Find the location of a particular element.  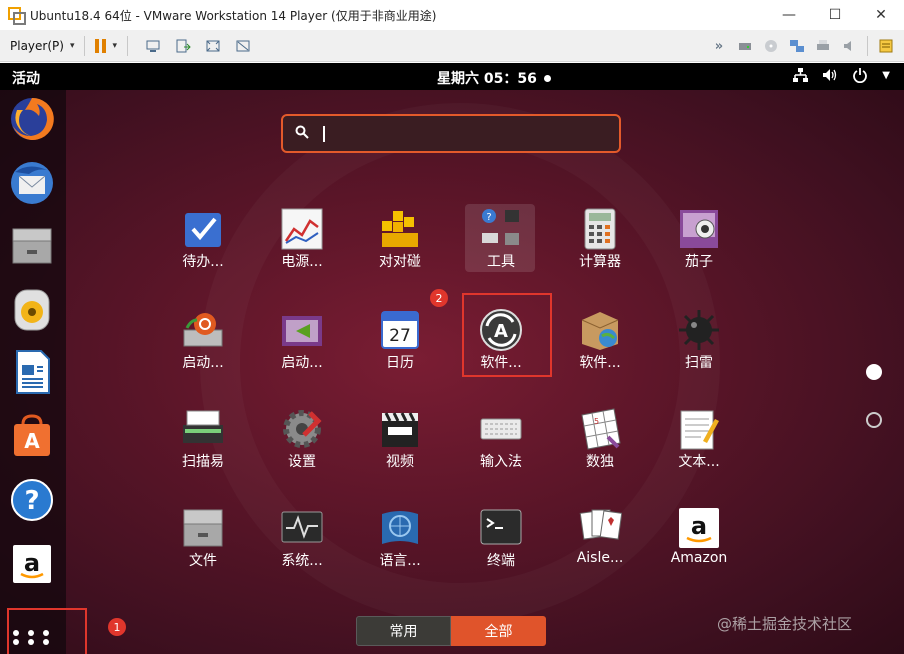

player-menu: Player(P) ▾ is located at coordinates (42, 46).